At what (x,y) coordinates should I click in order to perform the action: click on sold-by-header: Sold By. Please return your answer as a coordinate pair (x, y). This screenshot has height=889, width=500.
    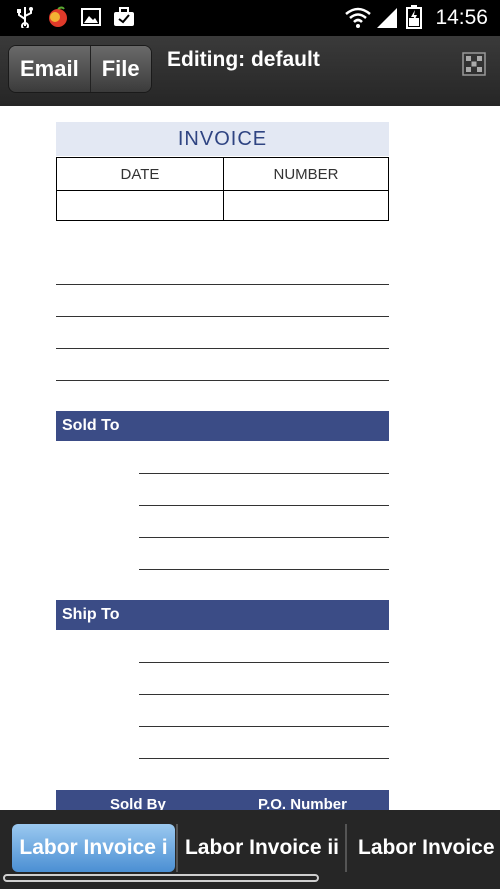
    Looking at the image, I should click on (138, 803).